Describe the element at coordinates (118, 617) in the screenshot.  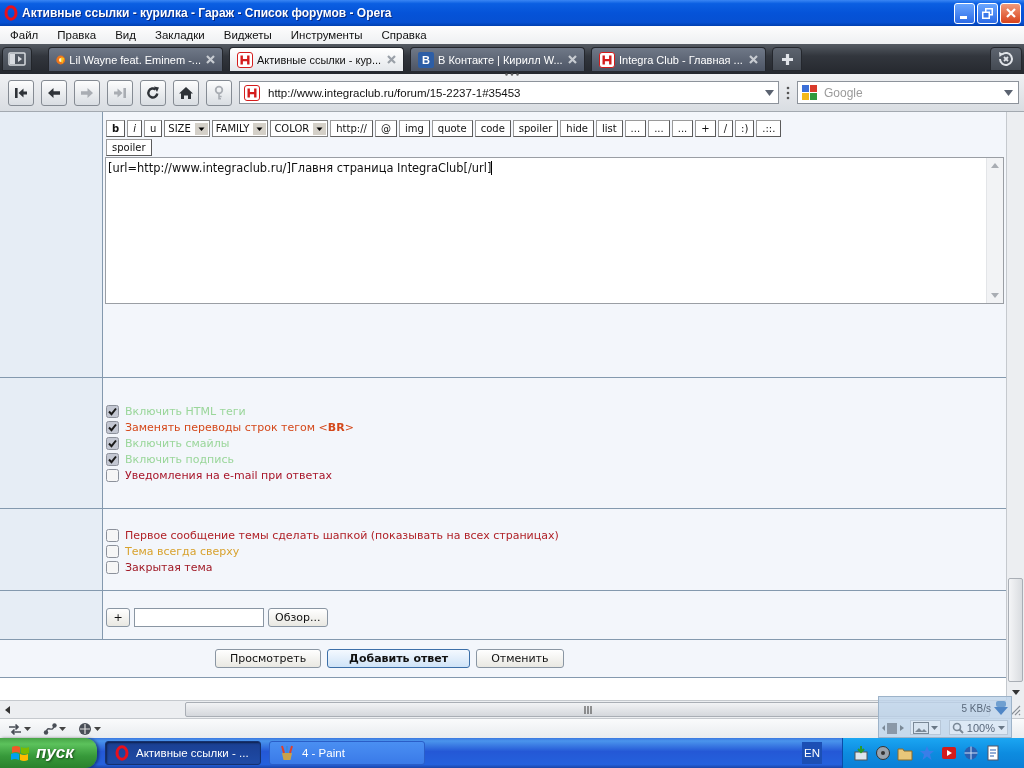
I see `add-file-button: +` at that location.